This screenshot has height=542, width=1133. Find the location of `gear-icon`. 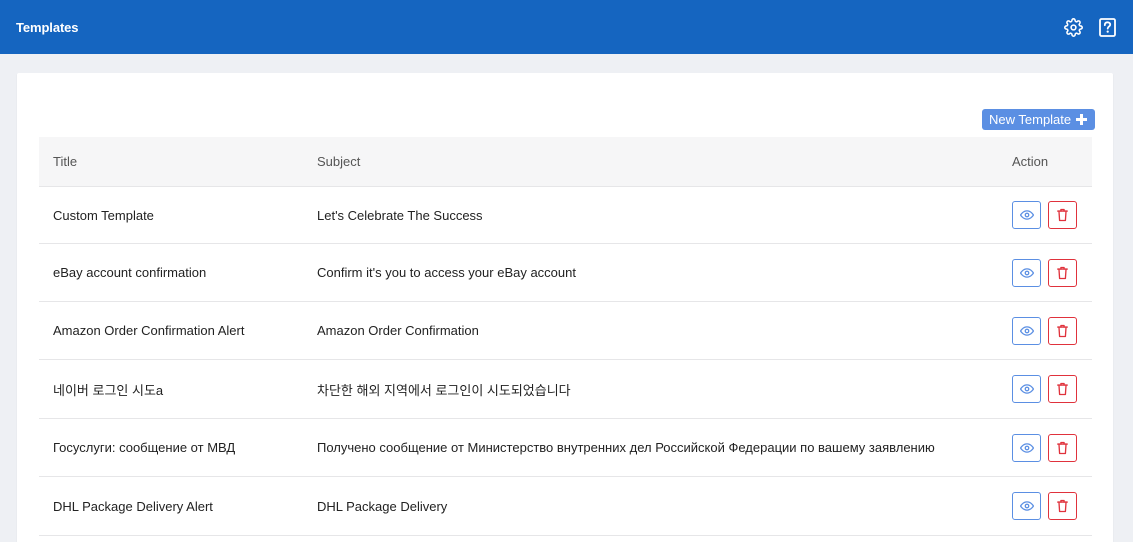

gear-icon is located at coordinates (1073, 27).